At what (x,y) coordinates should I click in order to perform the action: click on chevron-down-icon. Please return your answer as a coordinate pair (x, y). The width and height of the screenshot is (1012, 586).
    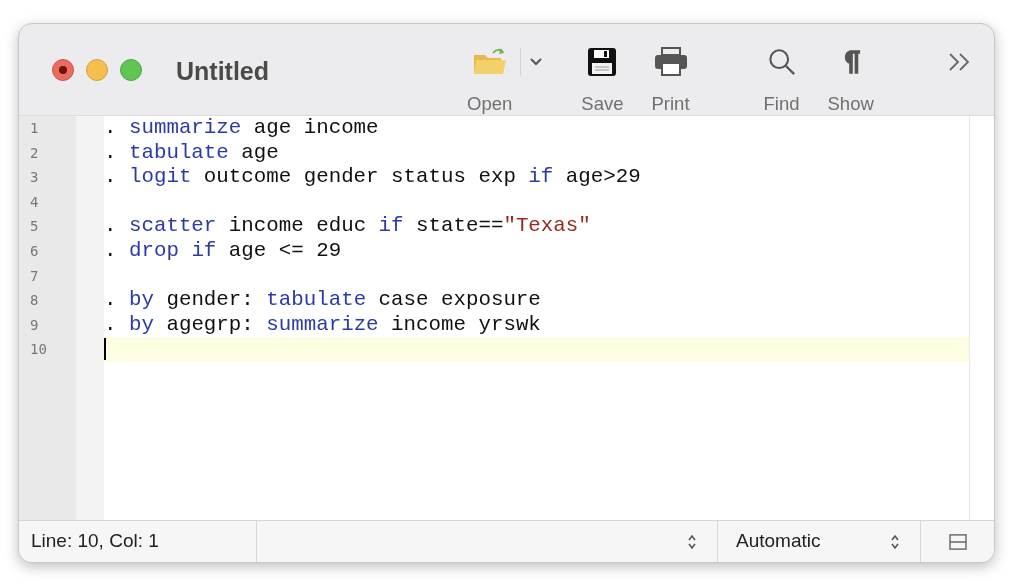
    Looking at the image, I should click on (536, 62).